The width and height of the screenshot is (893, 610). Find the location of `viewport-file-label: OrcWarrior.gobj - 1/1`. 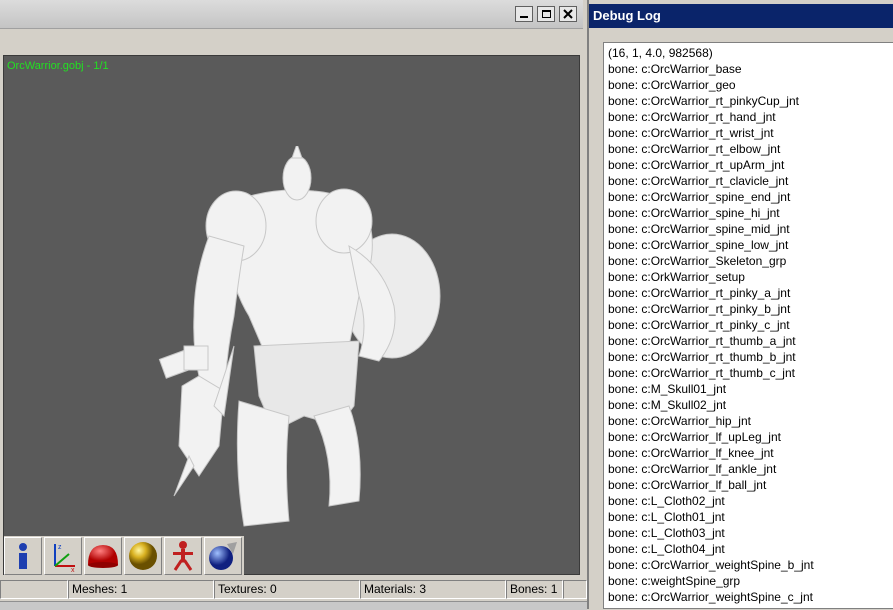

viewport-file-label: OrcWarrior.gobj - 1/1 is located at coordinates (58, 66).